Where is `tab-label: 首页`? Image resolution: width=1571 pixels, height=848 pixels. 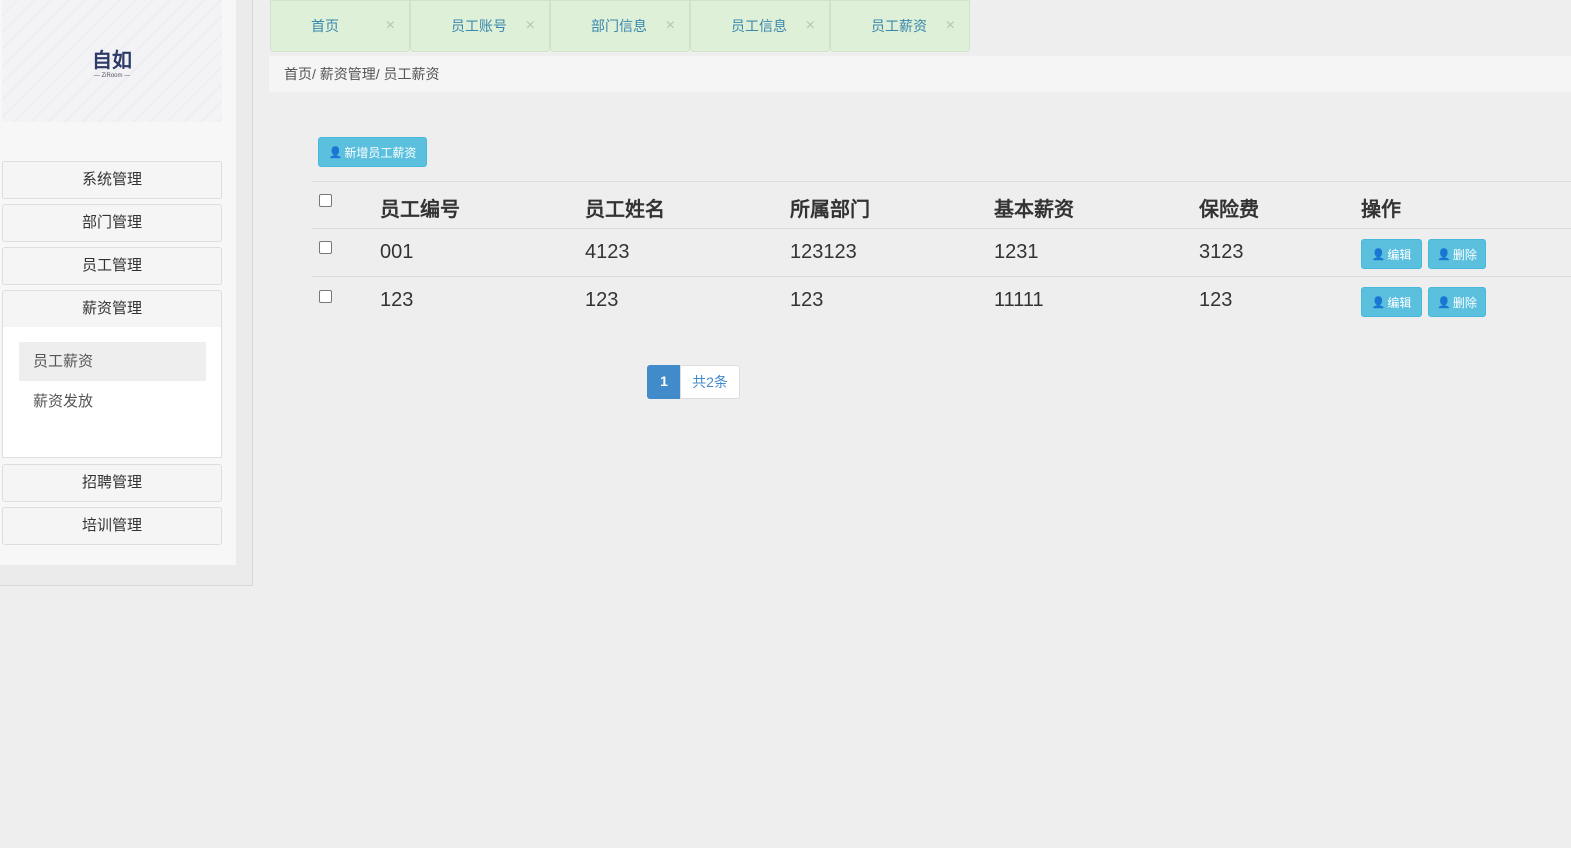
tab-label: 首页 is located at coordinates (325, 26).